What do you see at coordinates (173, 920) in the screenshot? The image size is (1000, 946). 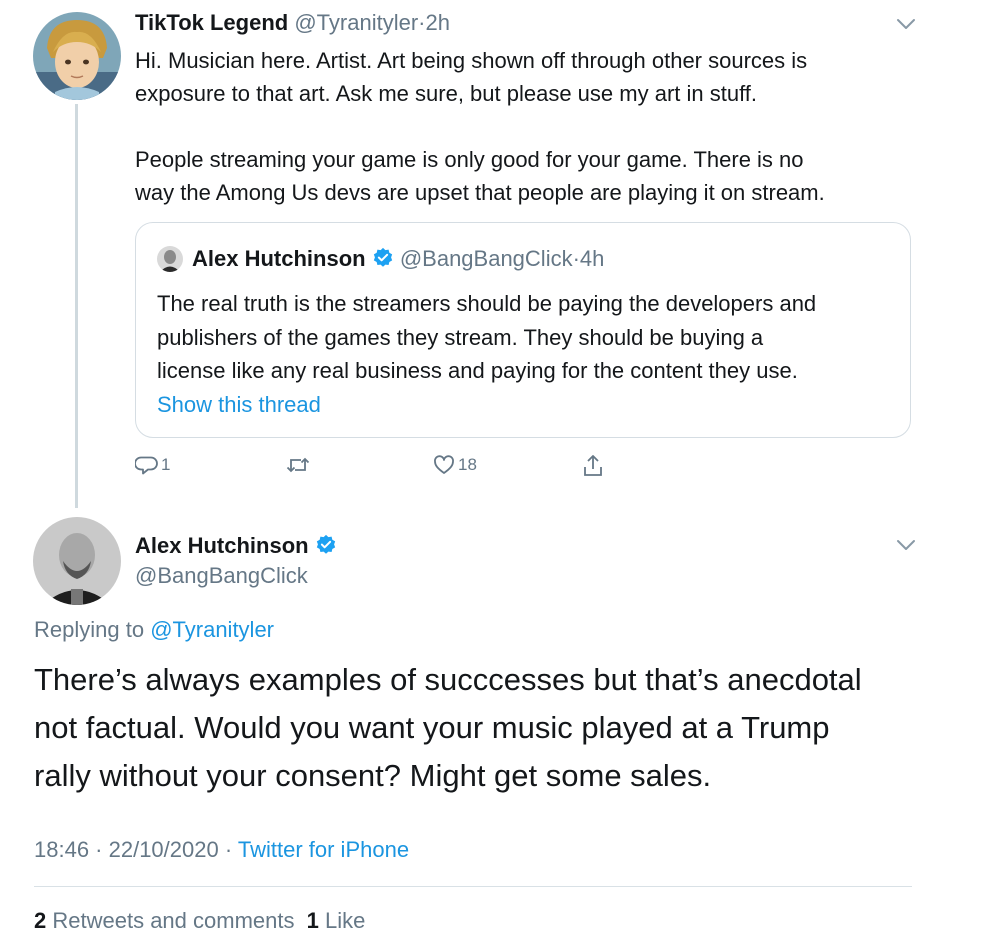 I see `retweets-label: Retweets and comments` at bounding box center [173, 920].